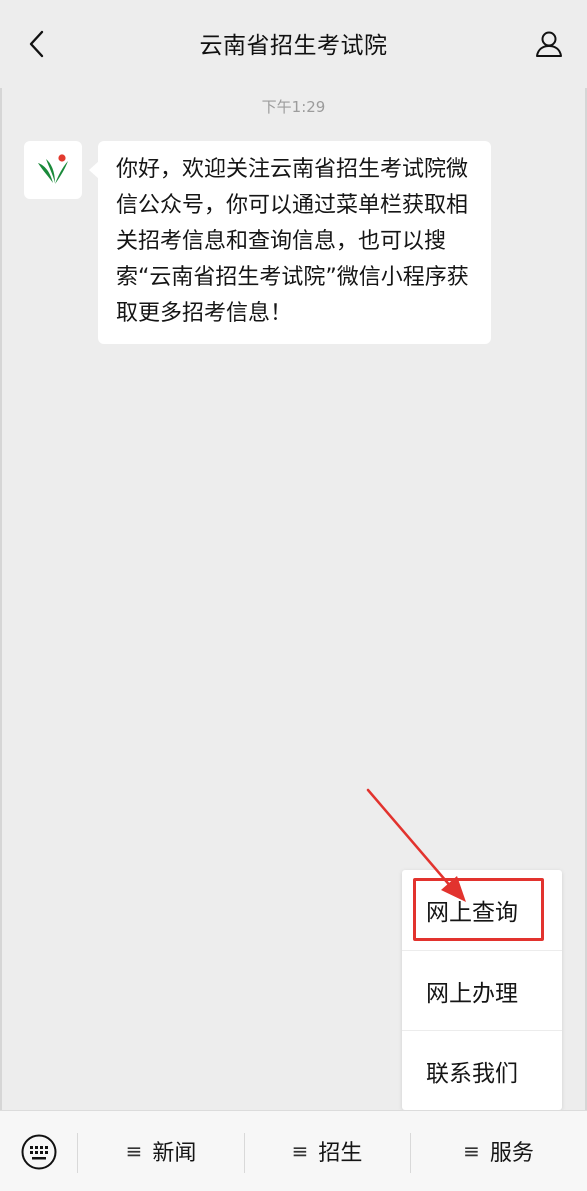 The width and height of the screenshot is (587, 1191). What do you see at coordinates (340, 1153) in the screenshot?
I see `menu-tab-label: 招生` at bounding box center [340, 1153].